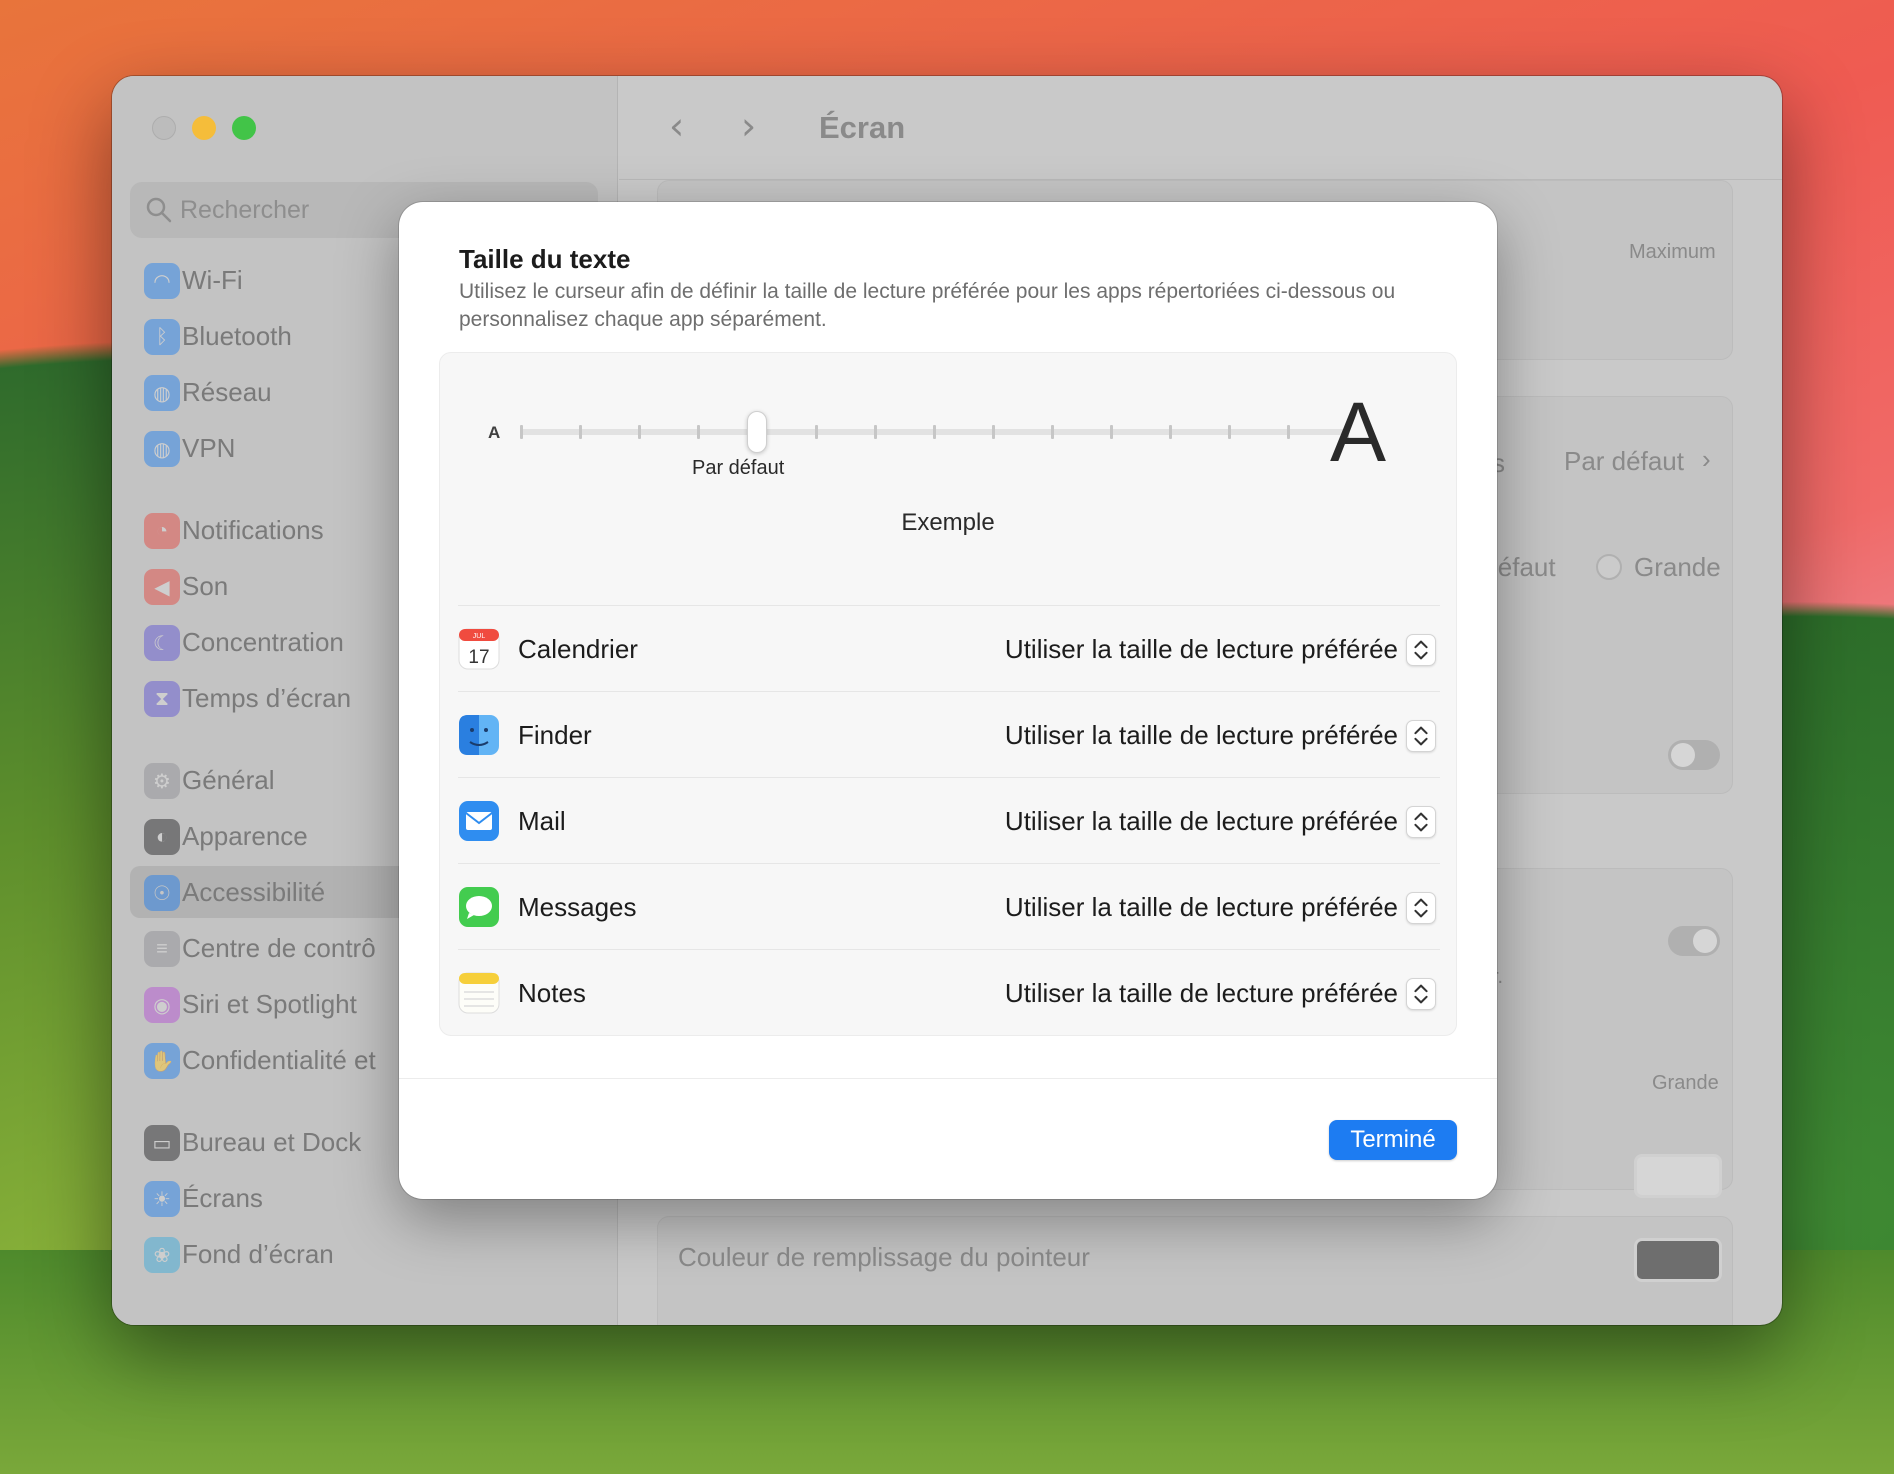  I want to click on siri-icon: ◉, so click(162, 1005).